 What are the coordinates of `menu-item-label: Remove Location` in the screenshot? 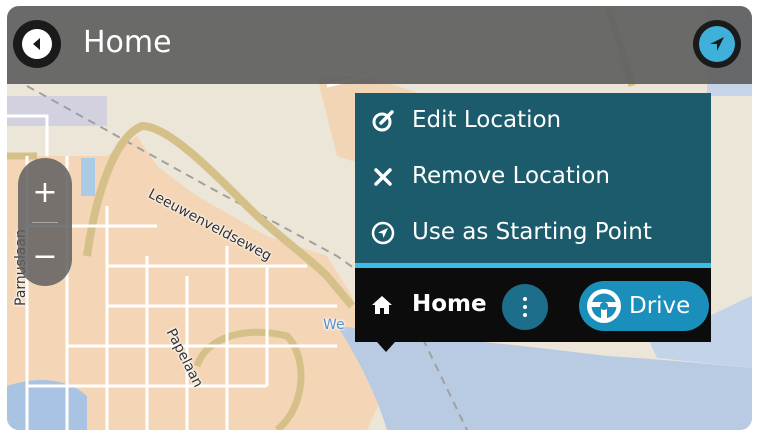 It's located at (511, 176).